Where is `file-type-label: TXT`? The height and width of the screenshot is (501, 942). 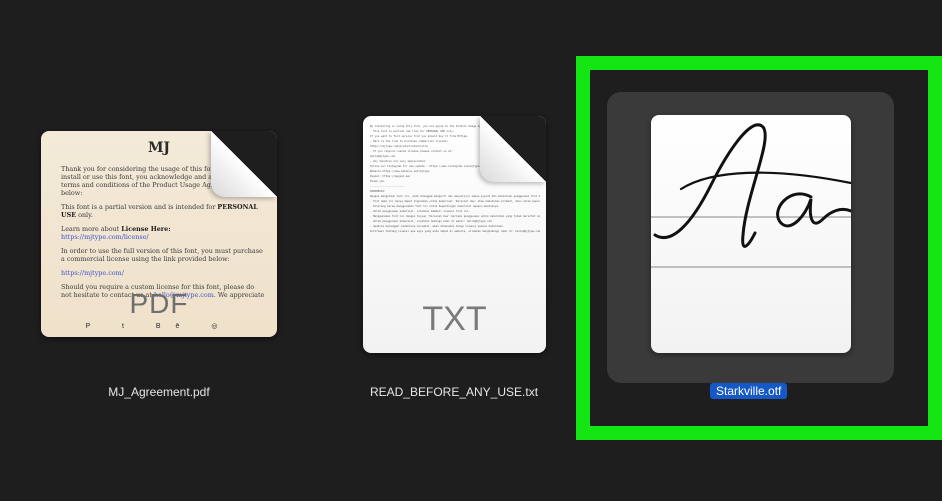
file-type-label: TXT is located at coordinates (454, 319).